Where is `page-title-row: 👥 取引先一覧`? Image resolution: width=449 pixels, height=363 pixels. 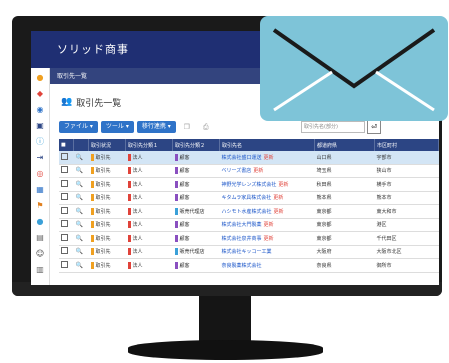 page-title-row: 👥 取引先一覧 is located at coordinates (91, 102).